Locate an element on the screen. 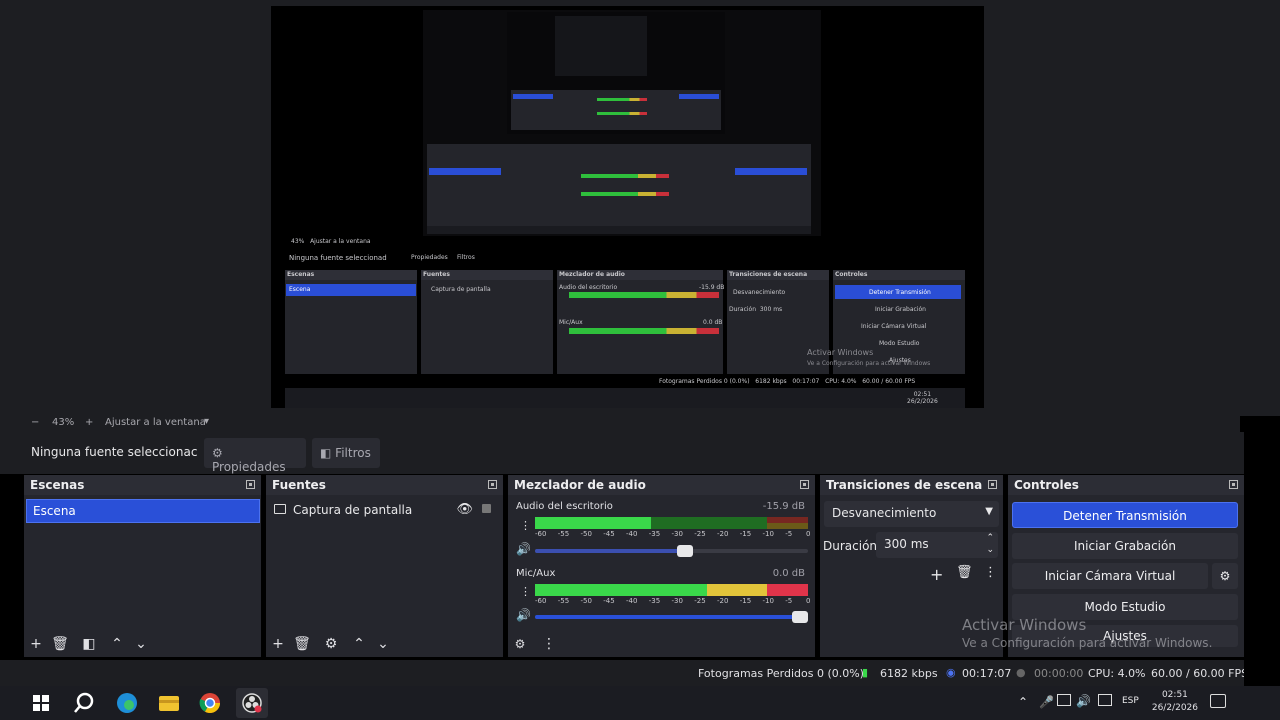  meter-scale: -60 -55 -50 -45 -40 -35 -30 -25 -20 -15 -10 -5 0 is located at coordinates (675, 535).